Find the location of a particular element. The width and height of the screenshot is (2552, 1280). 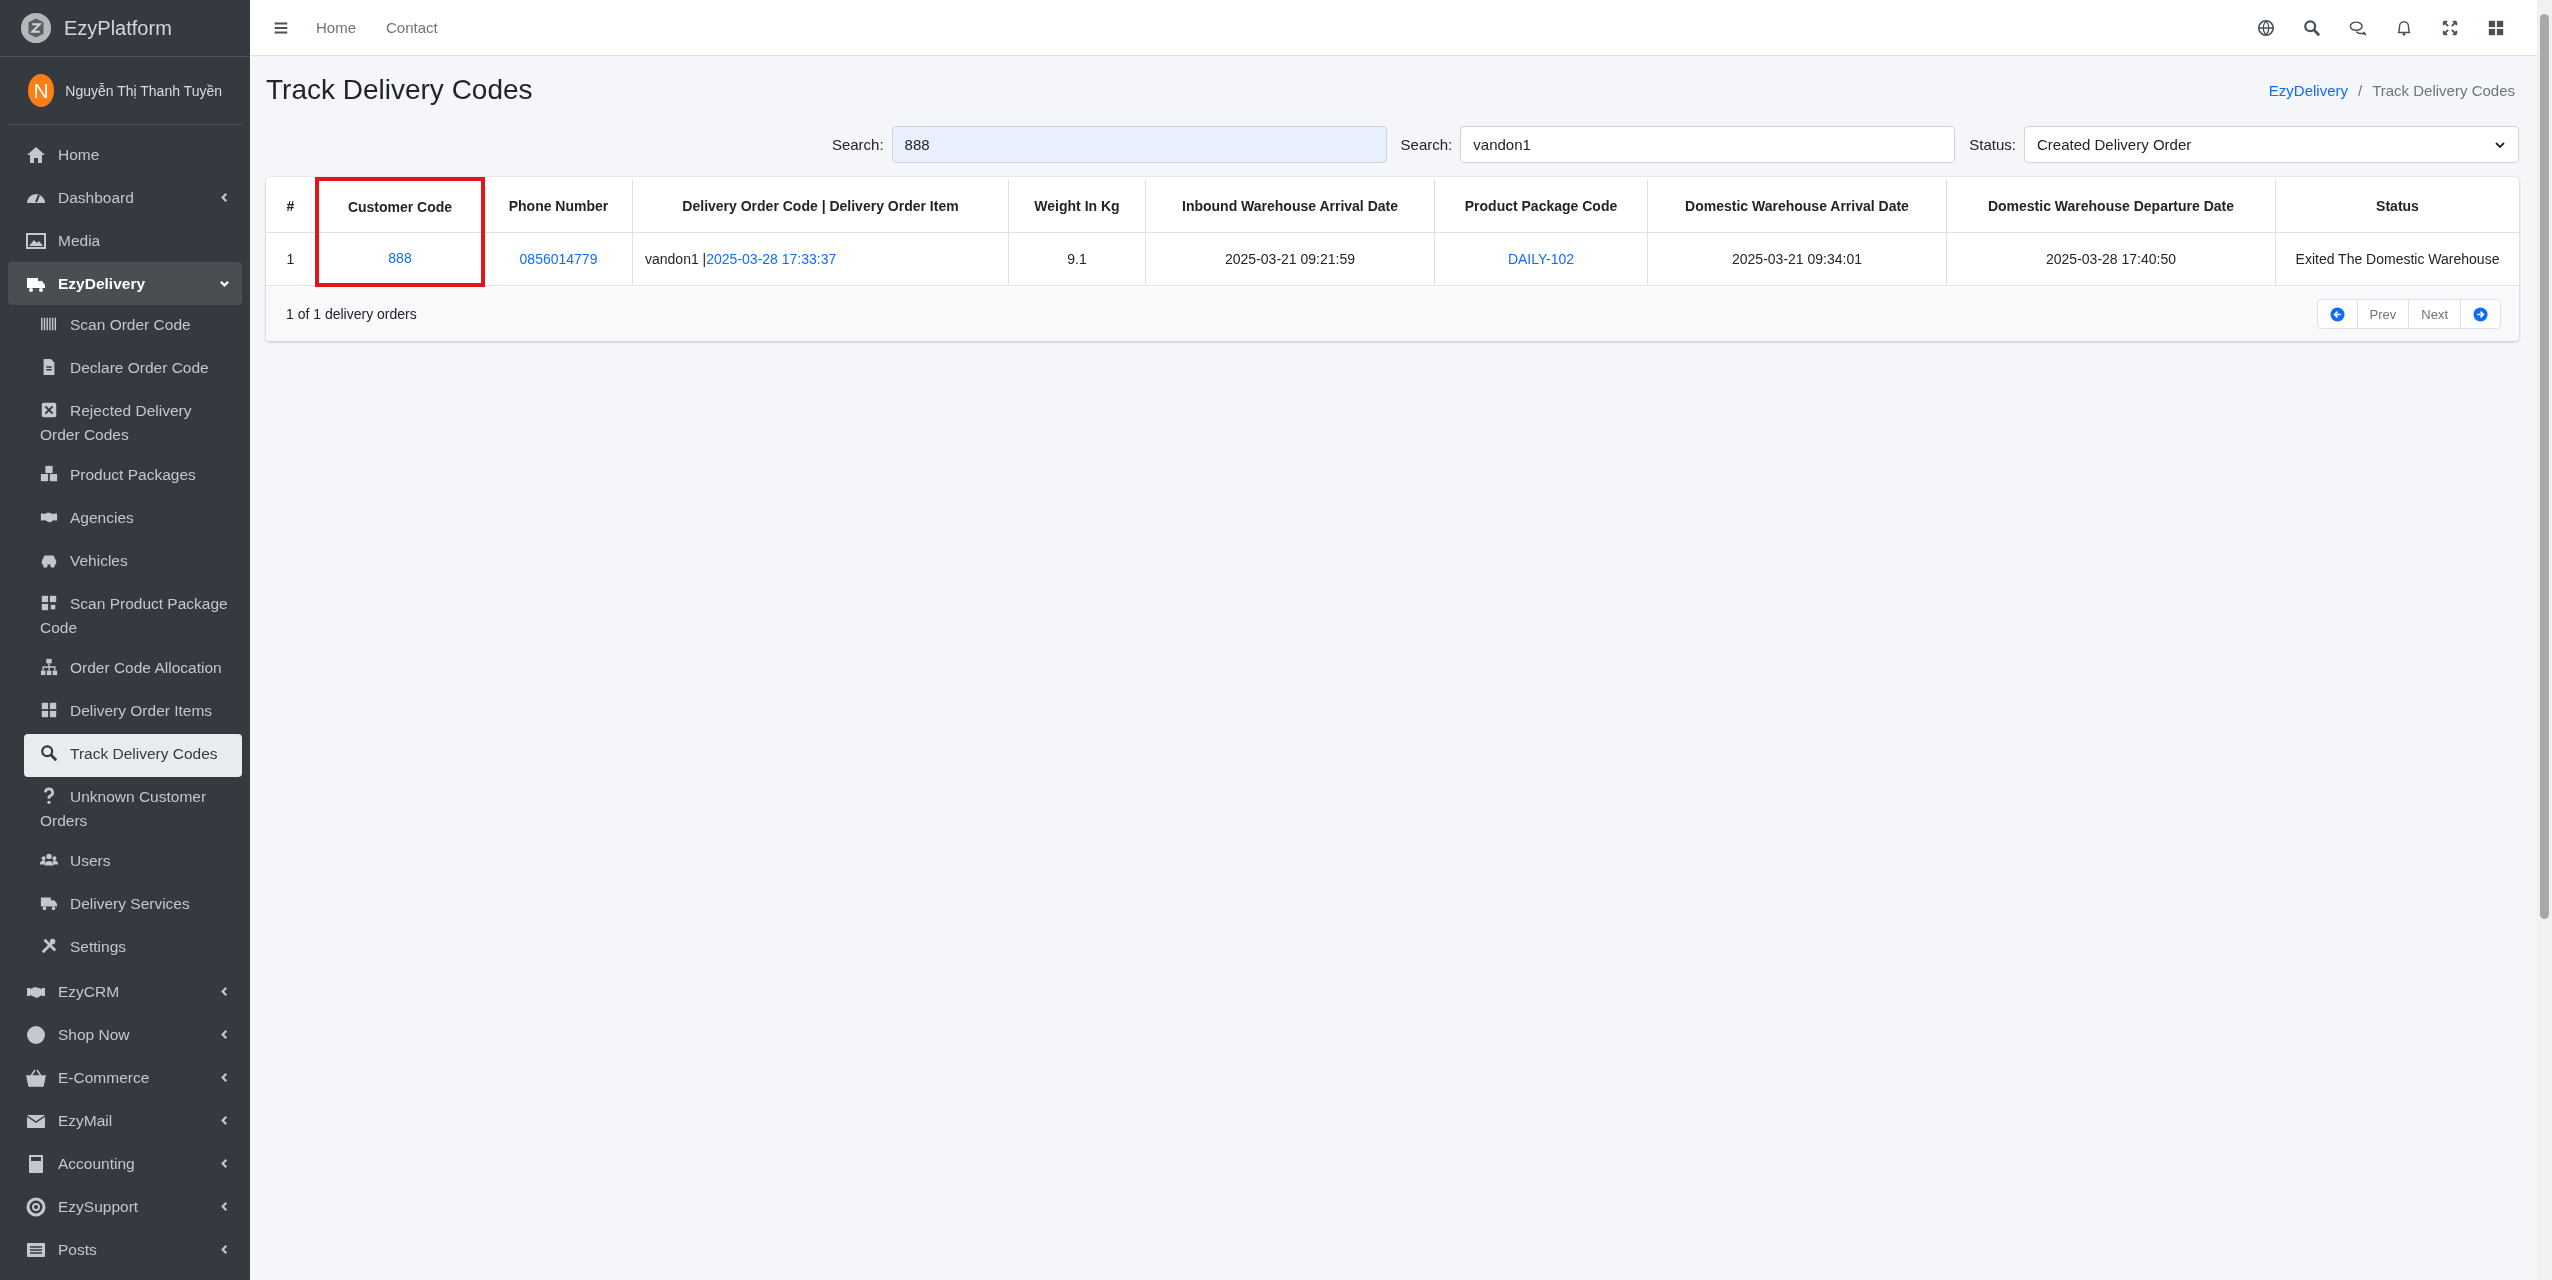

filter-label: Status: is located at coordinates (1992, 144).